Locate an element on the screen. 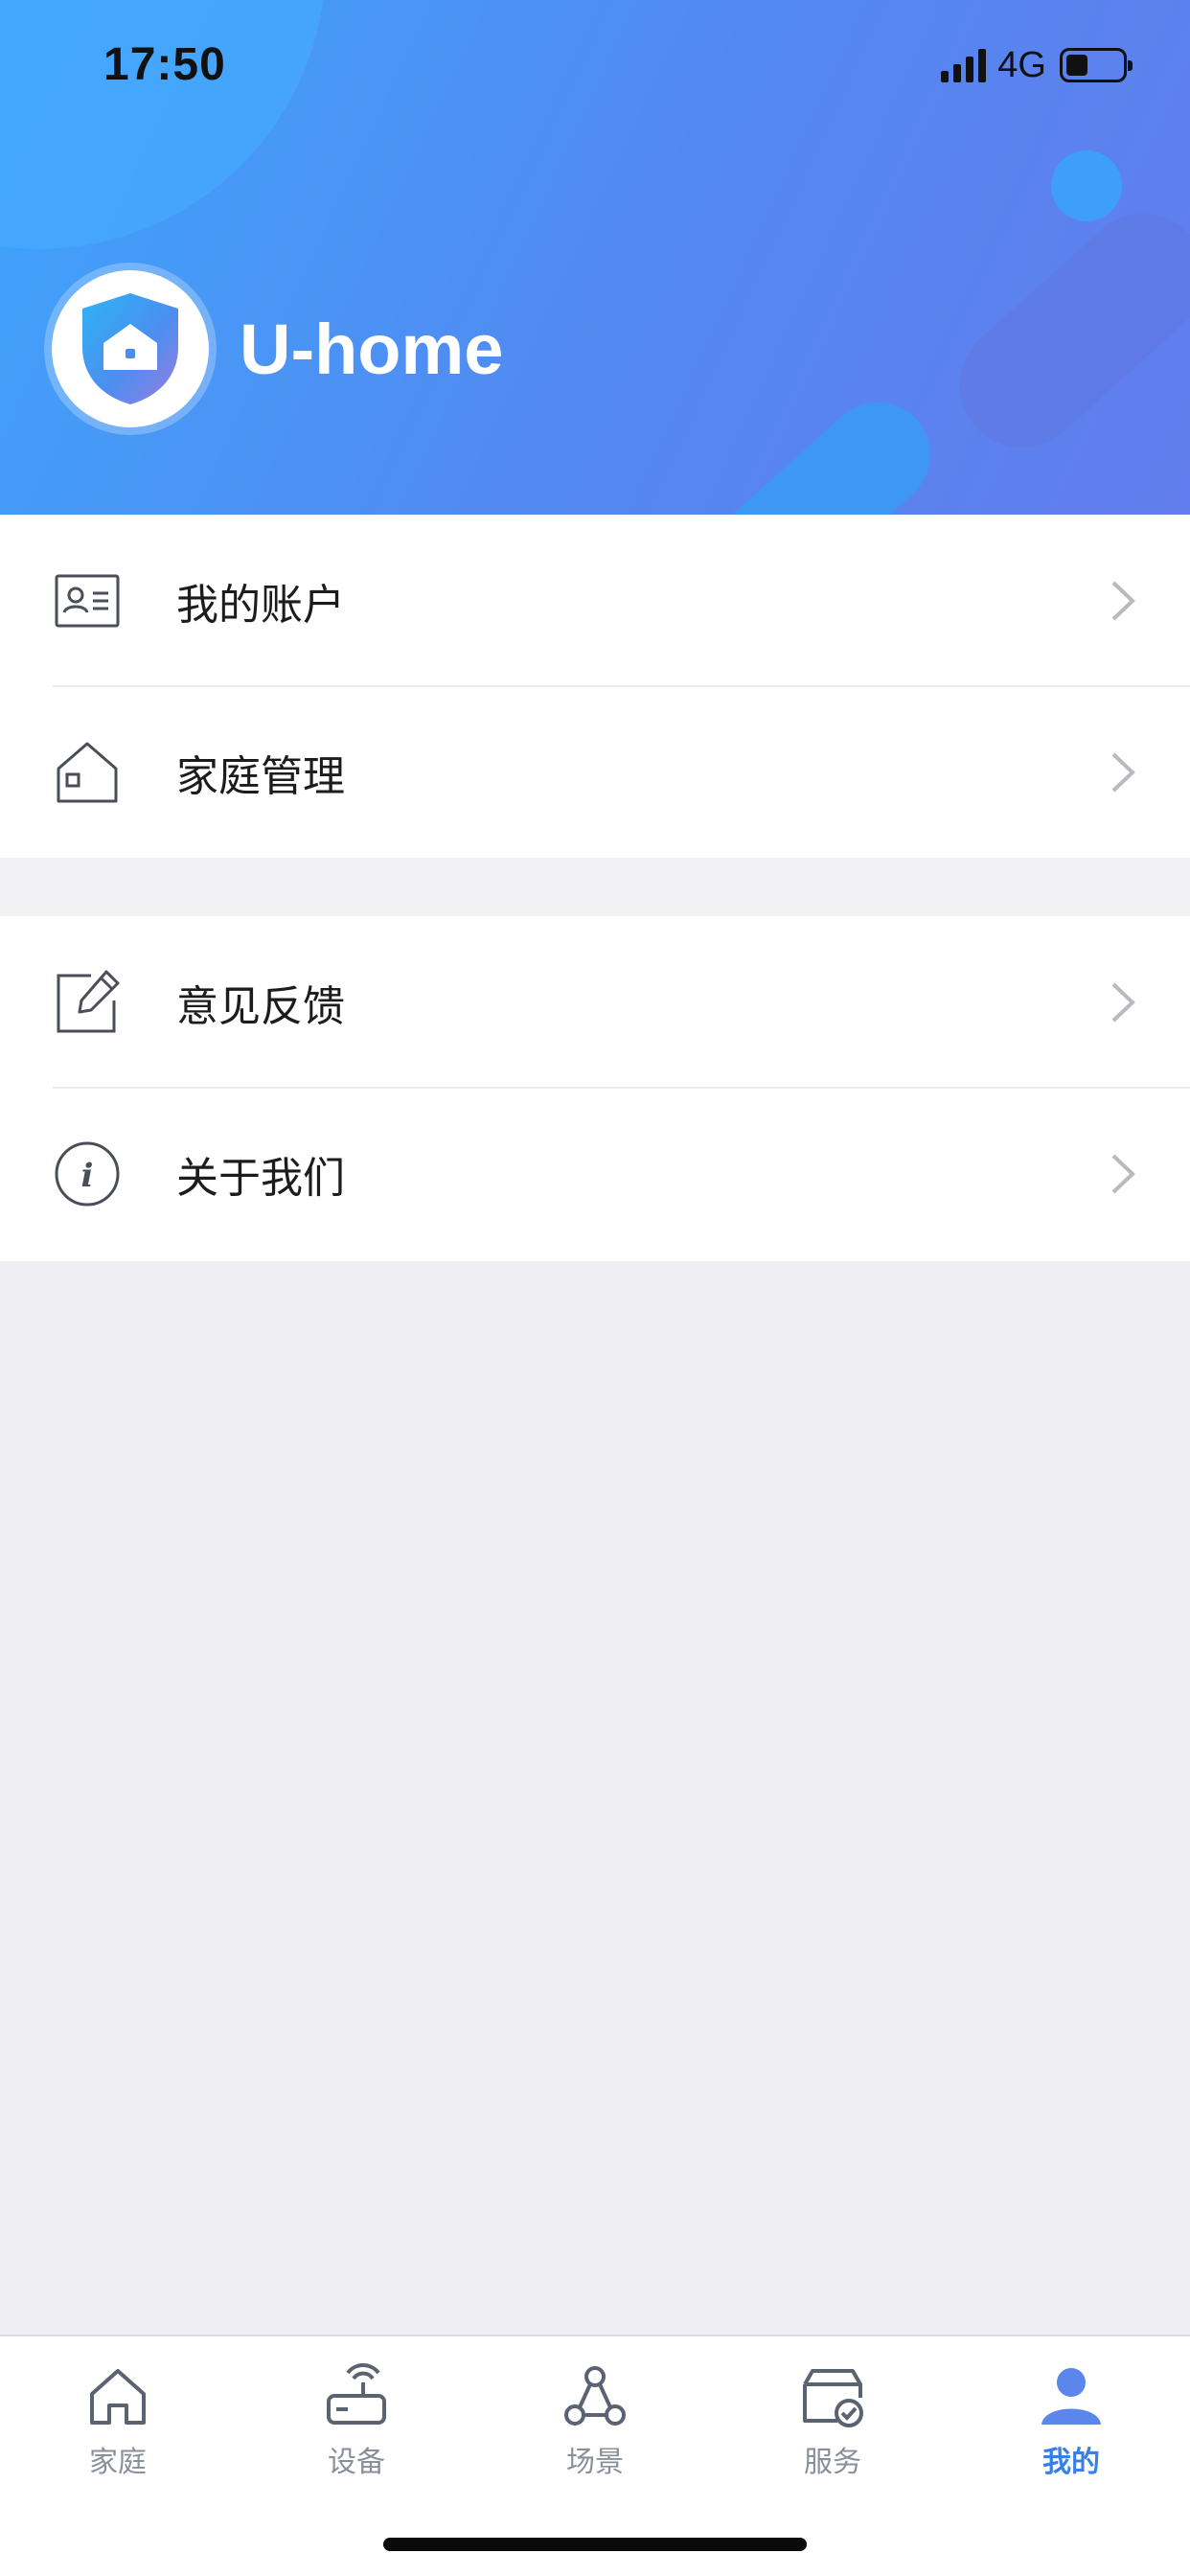  tab-label: 我的 is located at coordinates (1071, 2463).